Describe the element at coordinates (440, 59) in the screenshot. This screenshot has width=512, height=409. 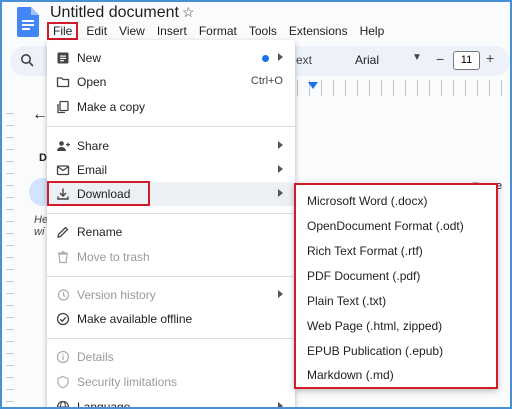
I see `decrease-font-size-button: −` at that location.